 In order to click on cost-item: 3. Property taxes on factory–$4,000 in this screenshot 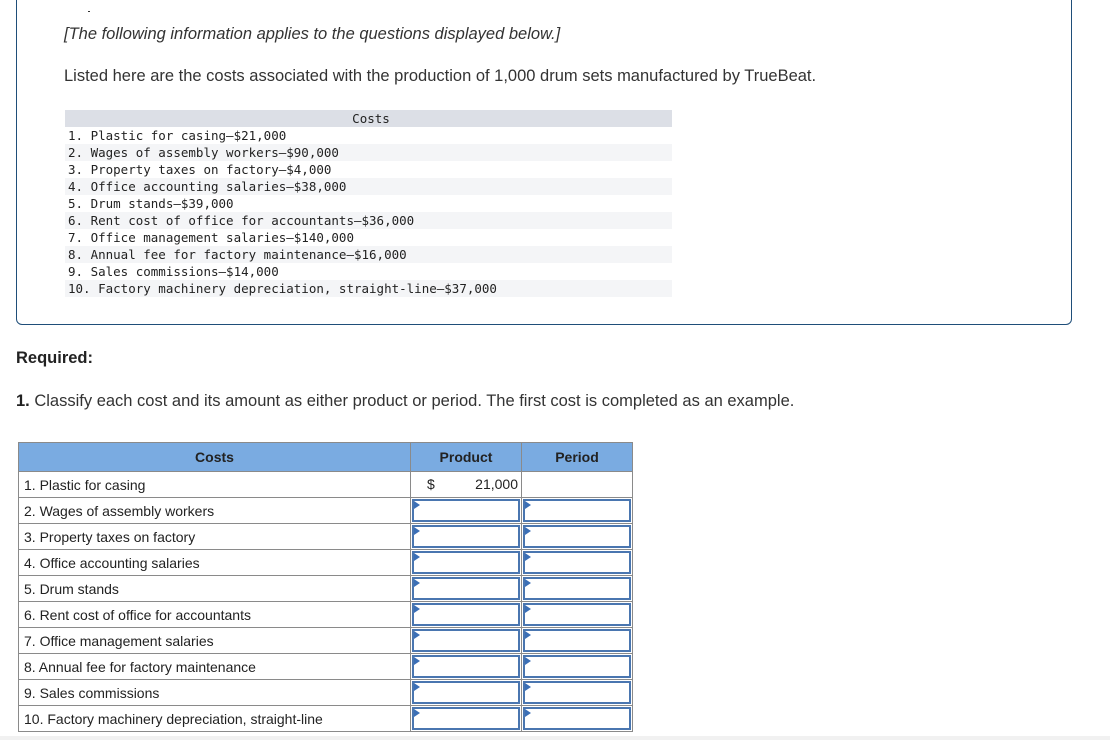, I will do `click(200, 169)`.